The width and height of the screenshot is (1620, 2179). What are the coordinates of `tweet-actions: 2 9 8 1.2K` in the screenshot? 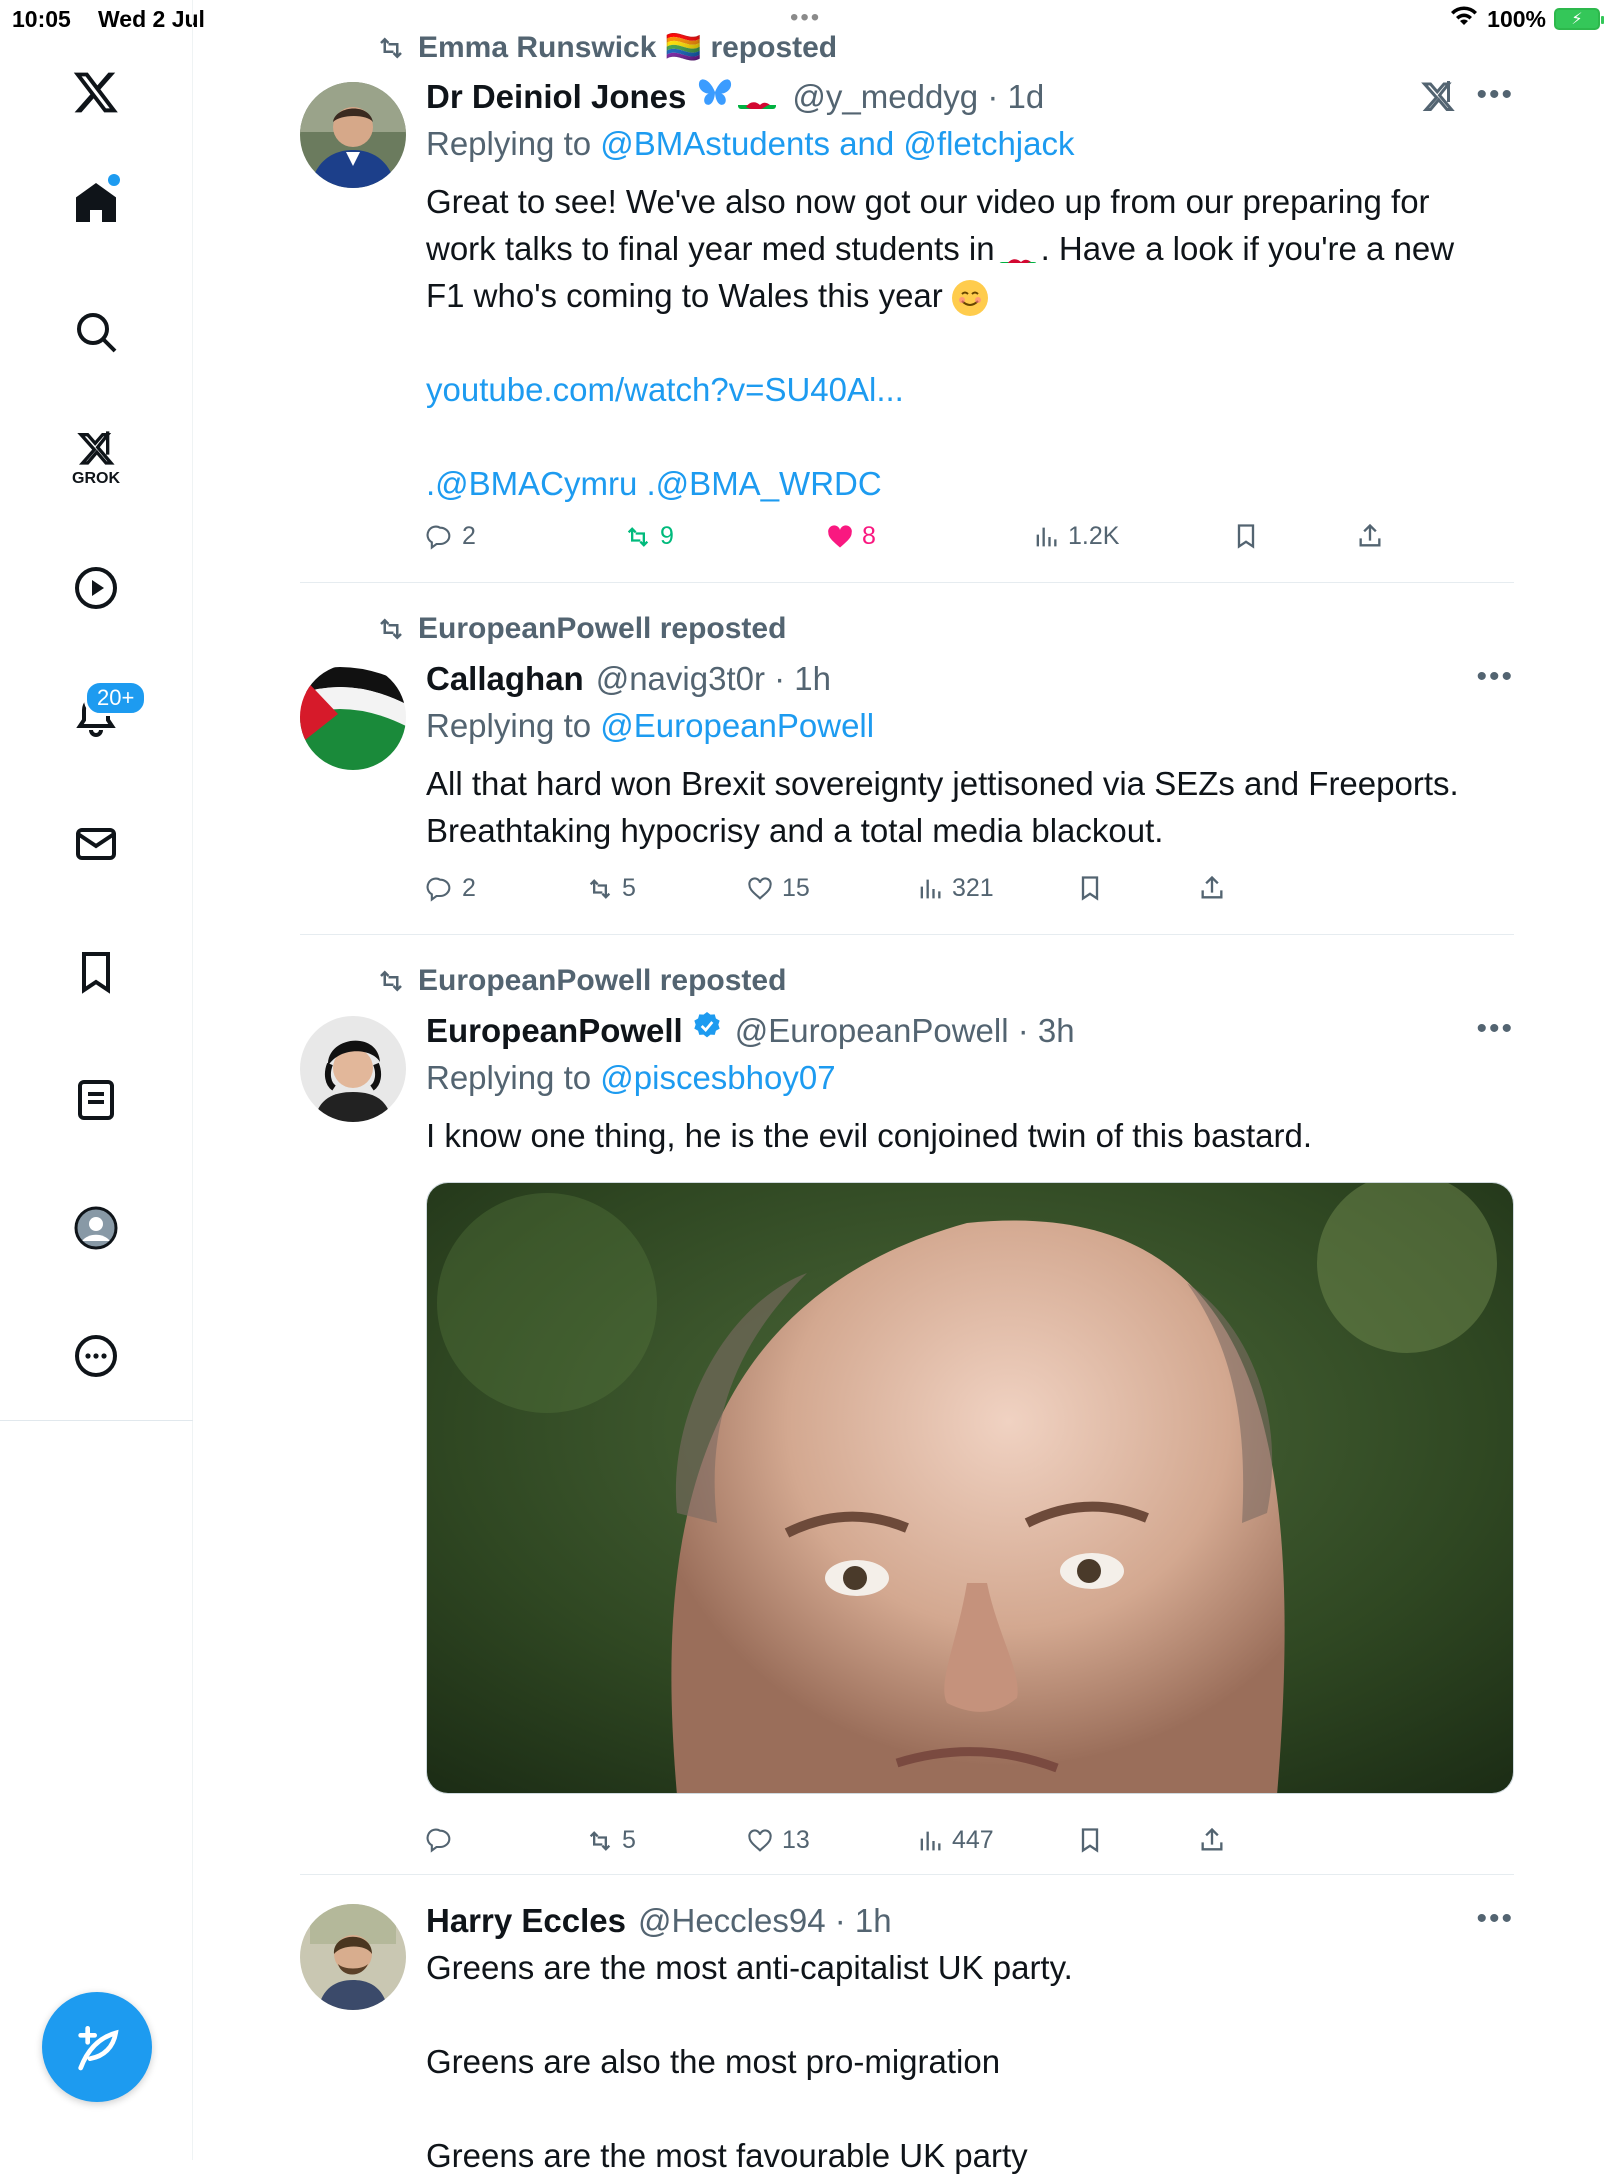 It's located at (926, 542).